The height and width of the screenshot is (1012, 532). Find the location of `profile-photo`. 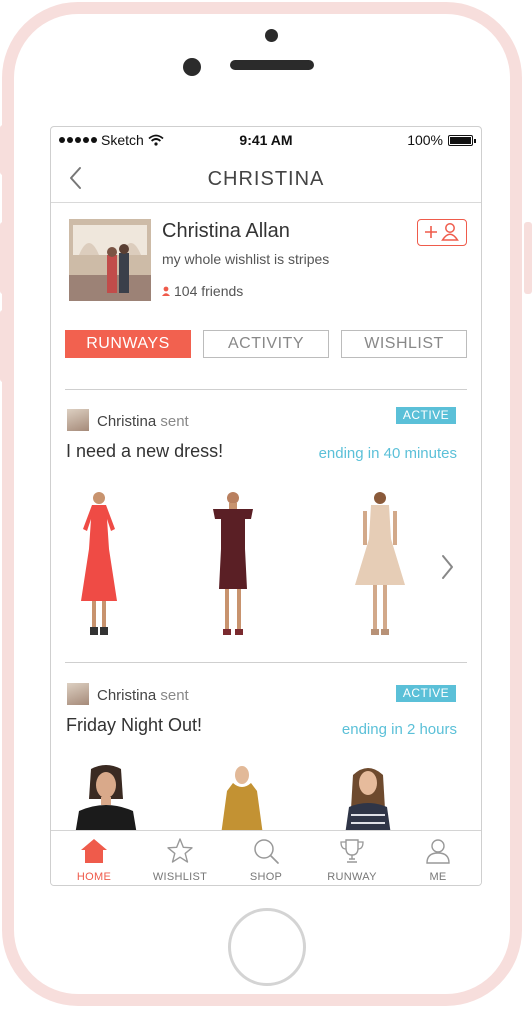

profile-photo is located at coordinates (110, 260).